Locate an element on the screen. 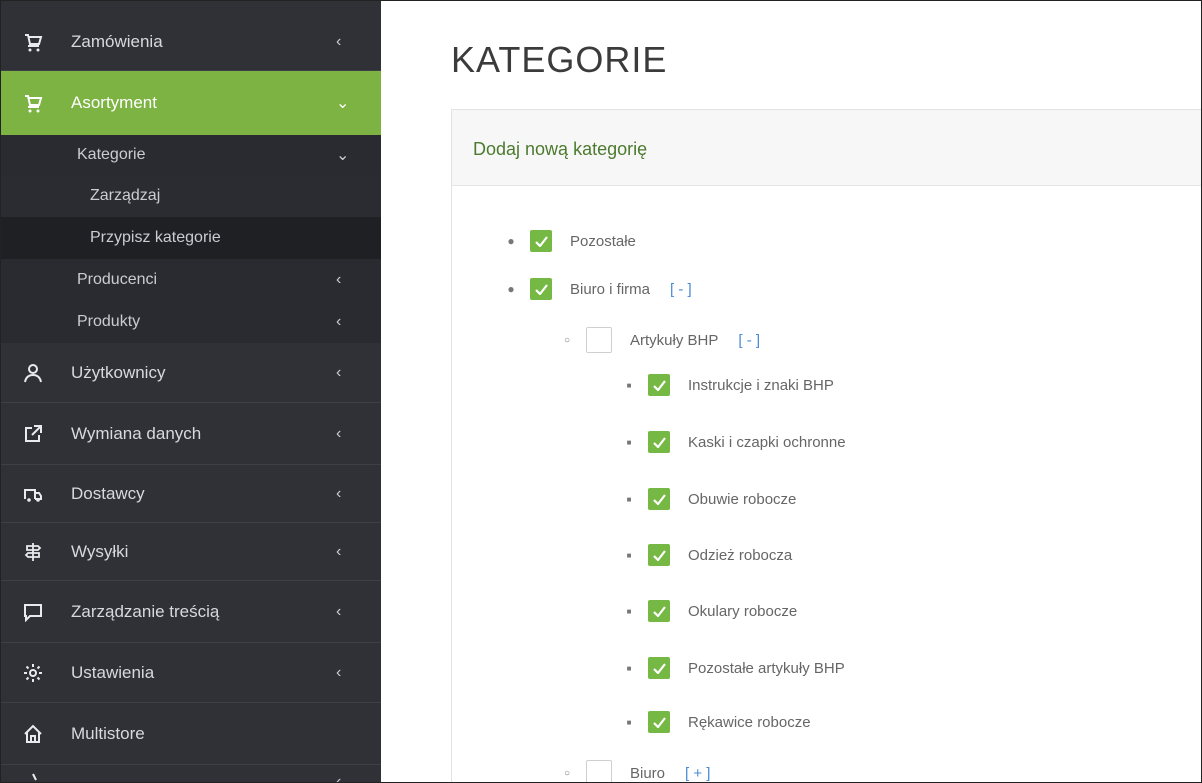 This screenshot has width=1202, height=783. tree-item: ○ Biuro [ + ] is located at coordinates (636, 770).